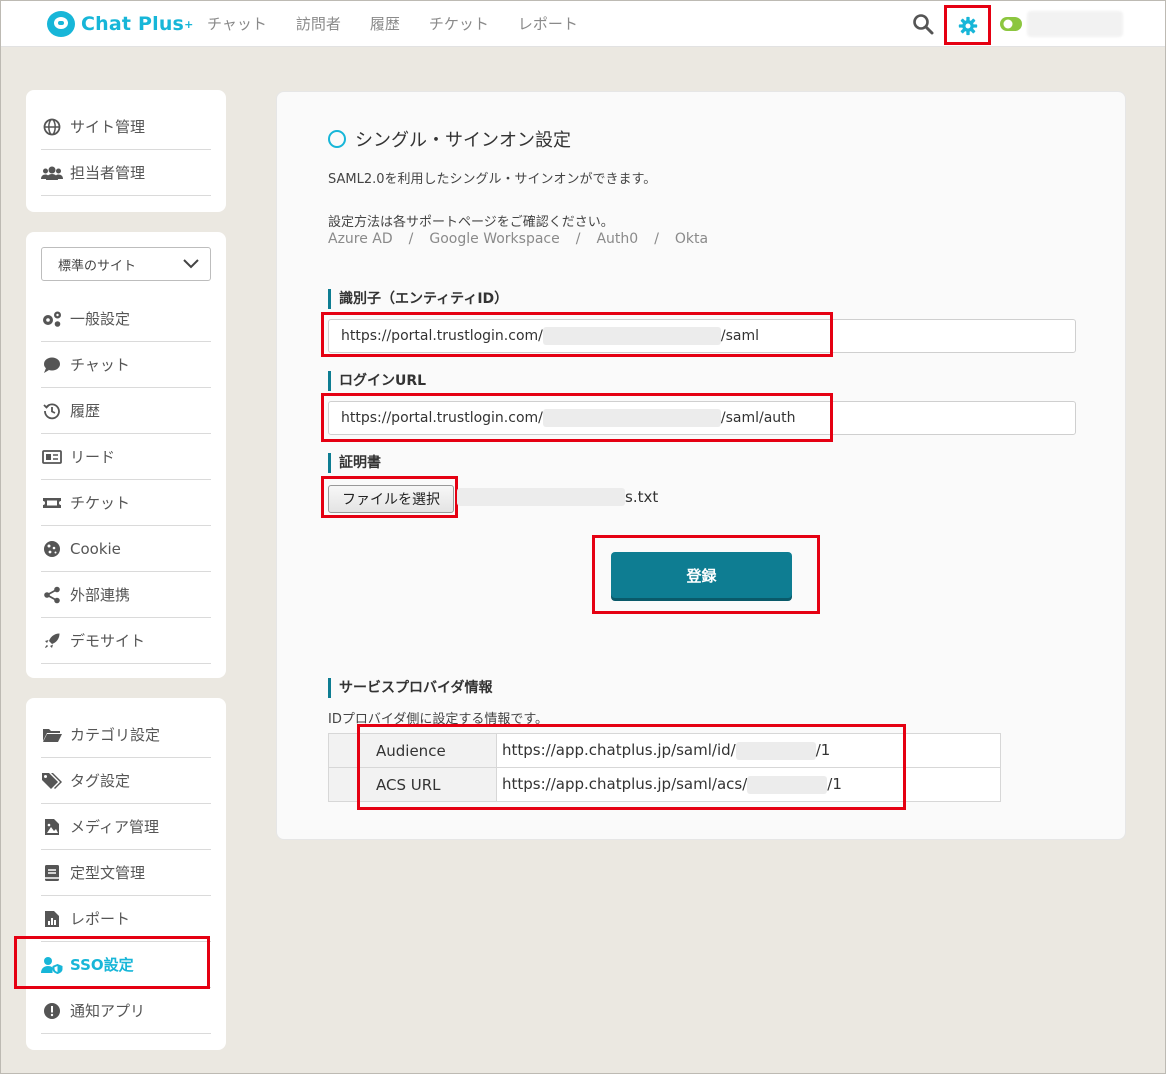  I want to click on sidebar-item-label: デモサイト, so click(108, 641).